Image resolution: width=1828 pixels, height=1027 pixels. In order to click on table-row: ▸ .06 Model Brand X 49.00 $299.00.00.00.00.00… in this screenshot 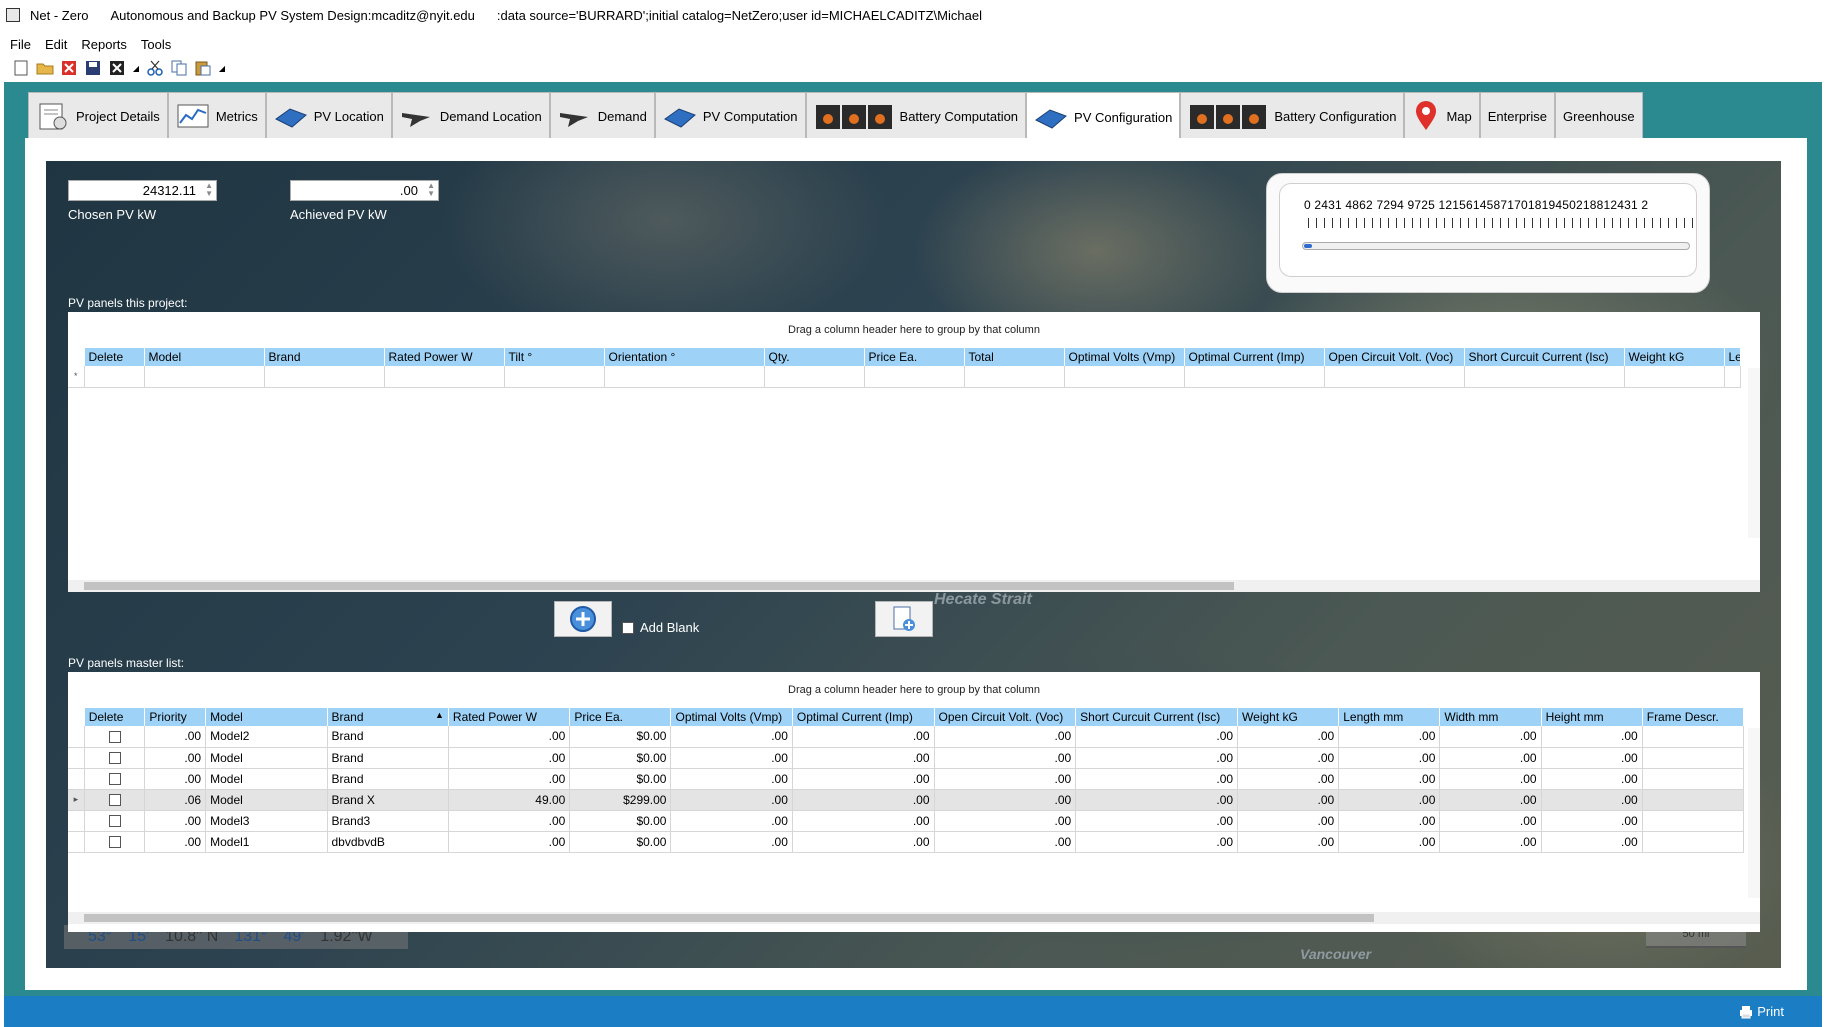, I will do `click(906, 800)`.